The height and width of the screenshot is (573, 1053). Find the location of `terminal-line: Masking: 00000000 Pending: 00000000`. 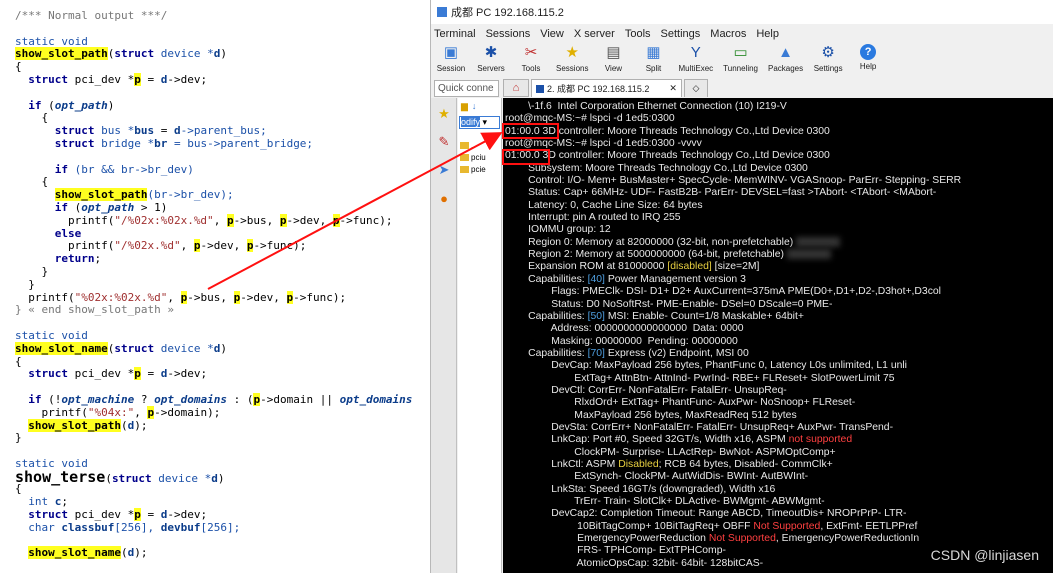

terminal-line: Masking: 00000000 Pending: 00000000 is located at coordinates (779, 342).